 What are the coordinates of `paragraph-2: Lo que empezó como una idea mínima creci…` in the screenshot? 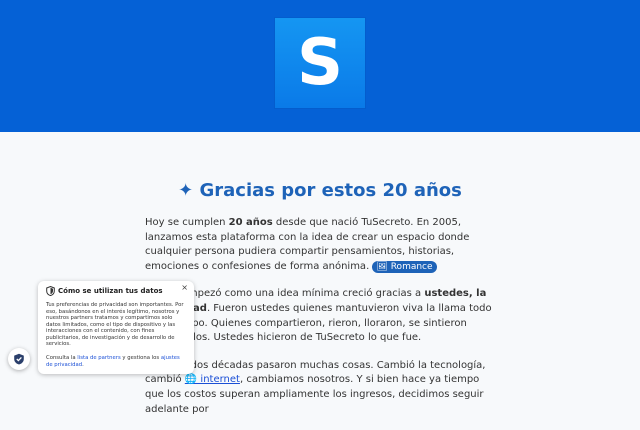 It's located at (322, 316).